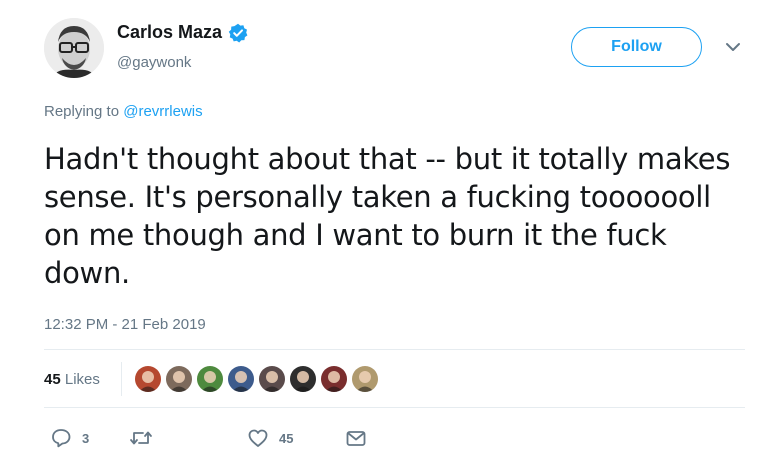  I want to click on direct-message-button, so click(356, 438).